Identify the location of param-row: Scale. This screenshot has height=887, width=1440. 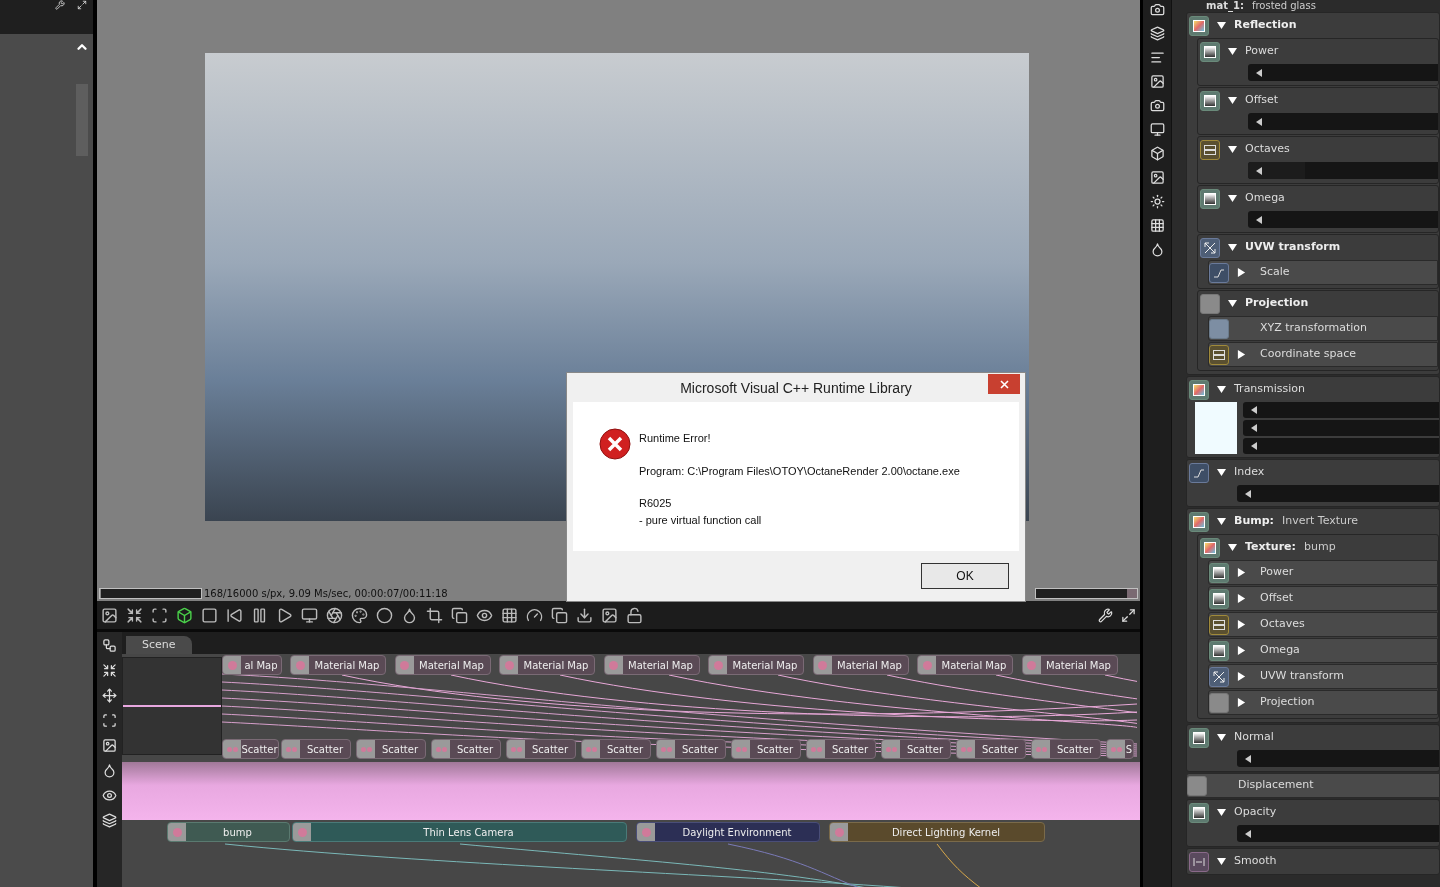
(1323, 272).